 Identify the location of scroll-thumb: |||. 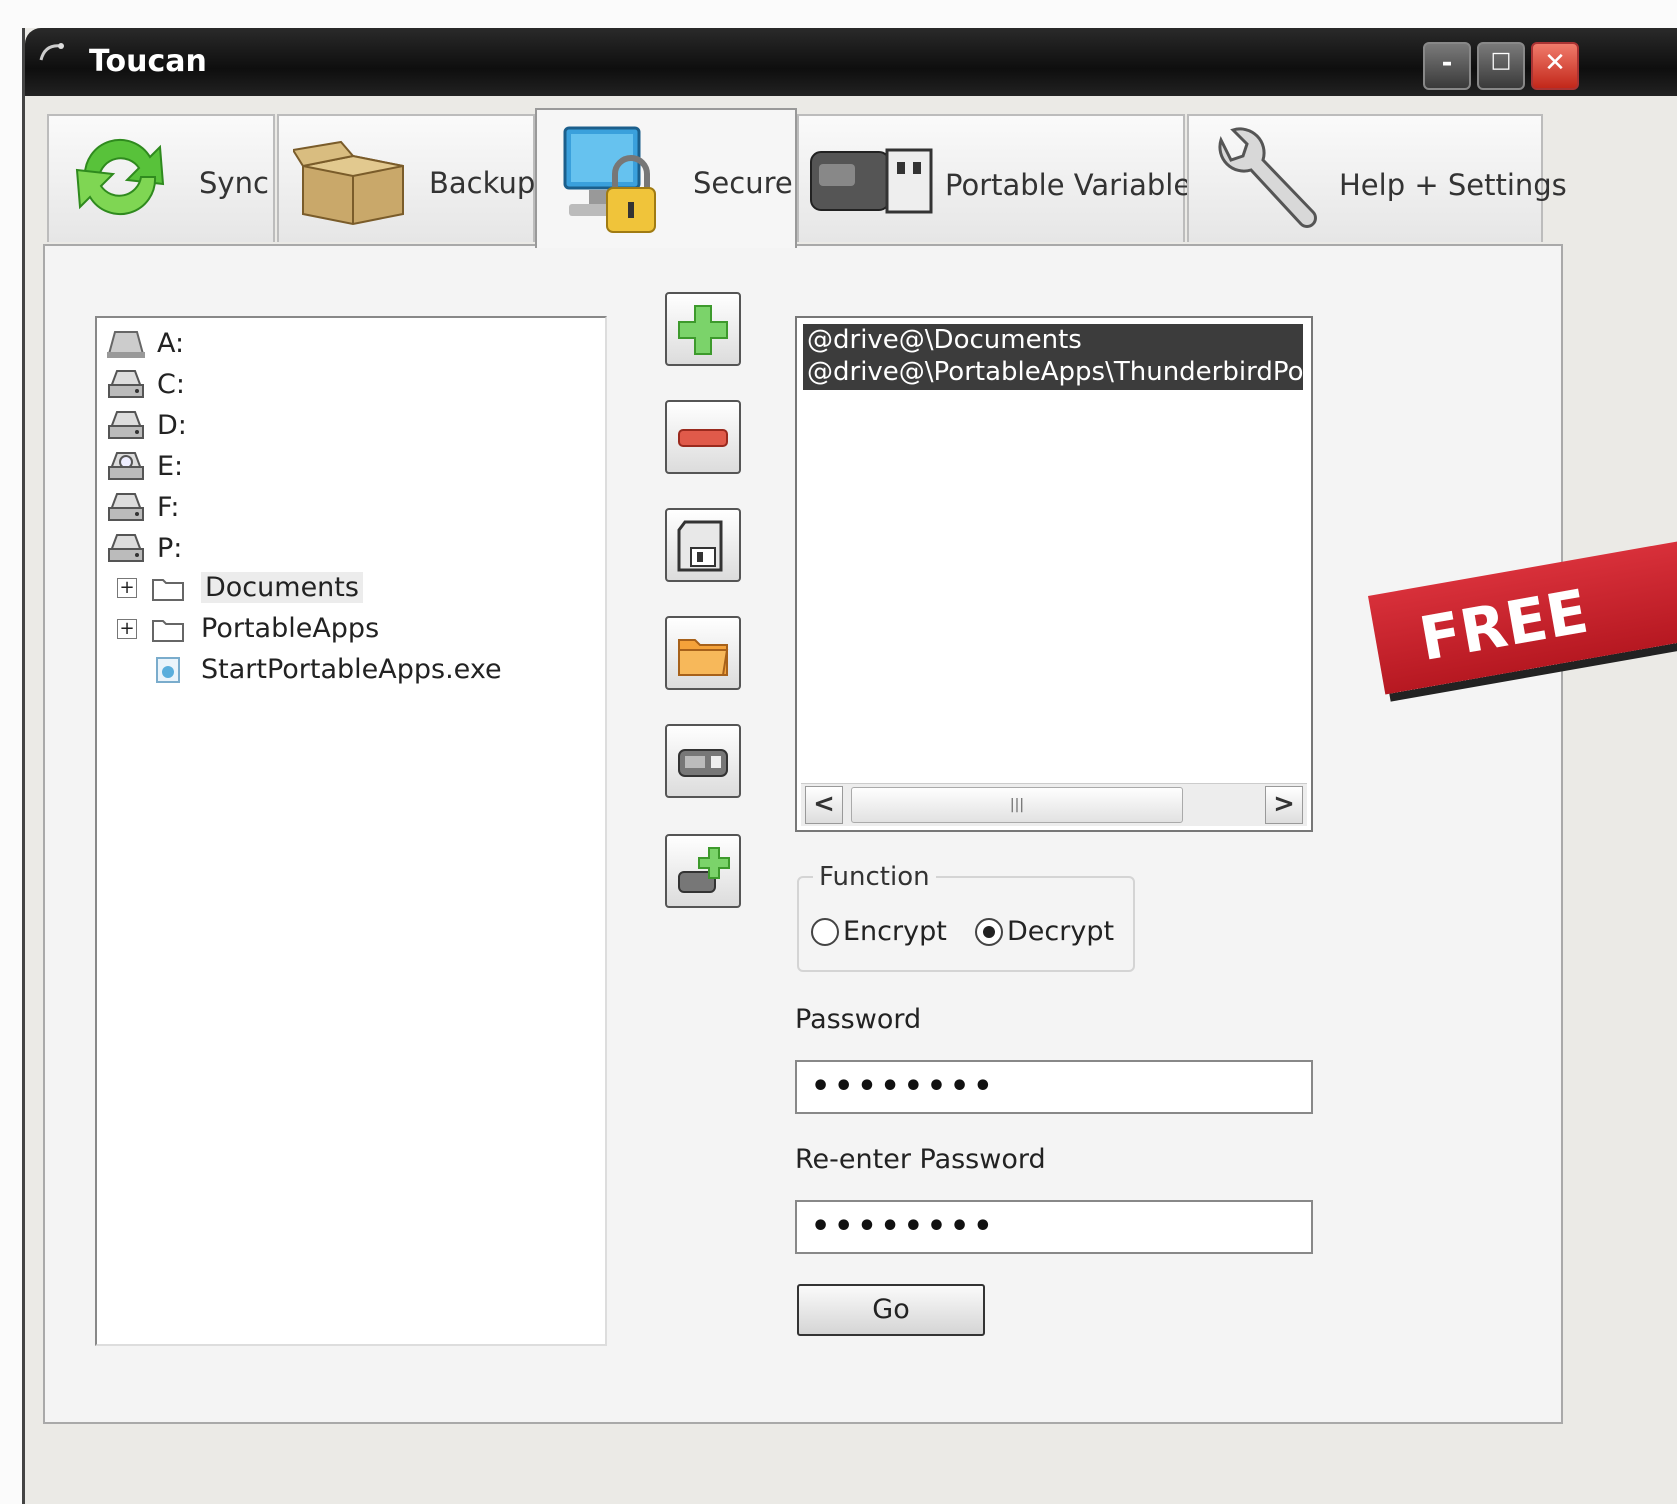
(1017, 805).